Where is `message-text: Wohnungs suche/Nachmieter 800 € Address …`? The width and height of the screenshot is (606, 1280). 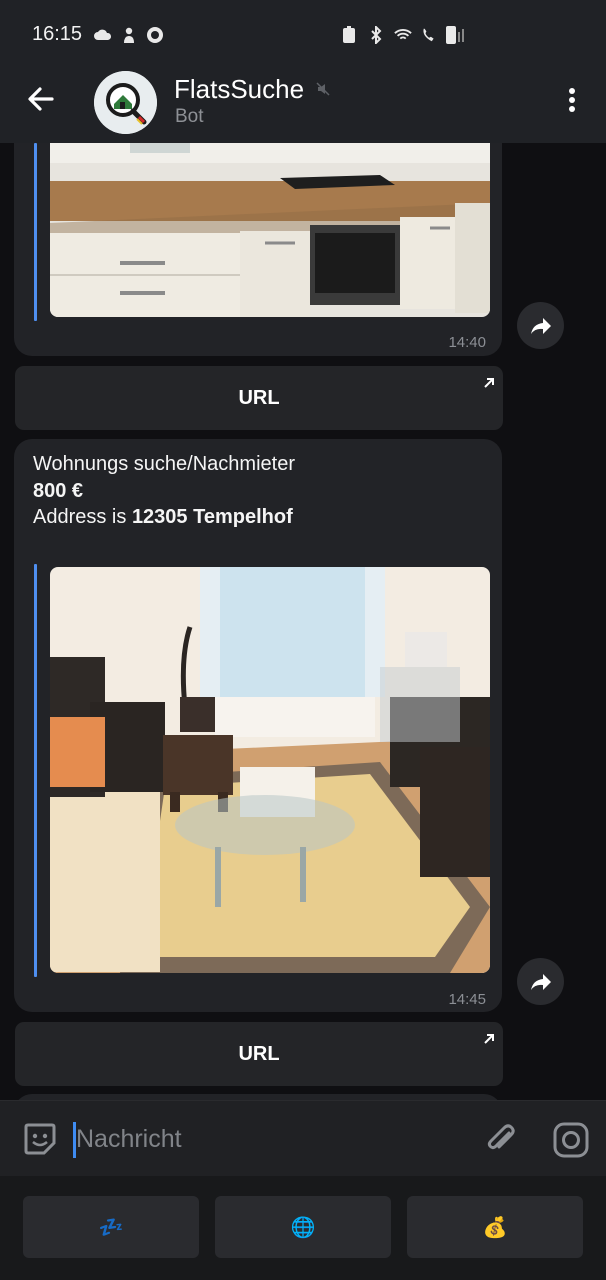
message-text: Wohnungs suche/Nachmieter 800 € Address … is located at coordinates (164, 491).